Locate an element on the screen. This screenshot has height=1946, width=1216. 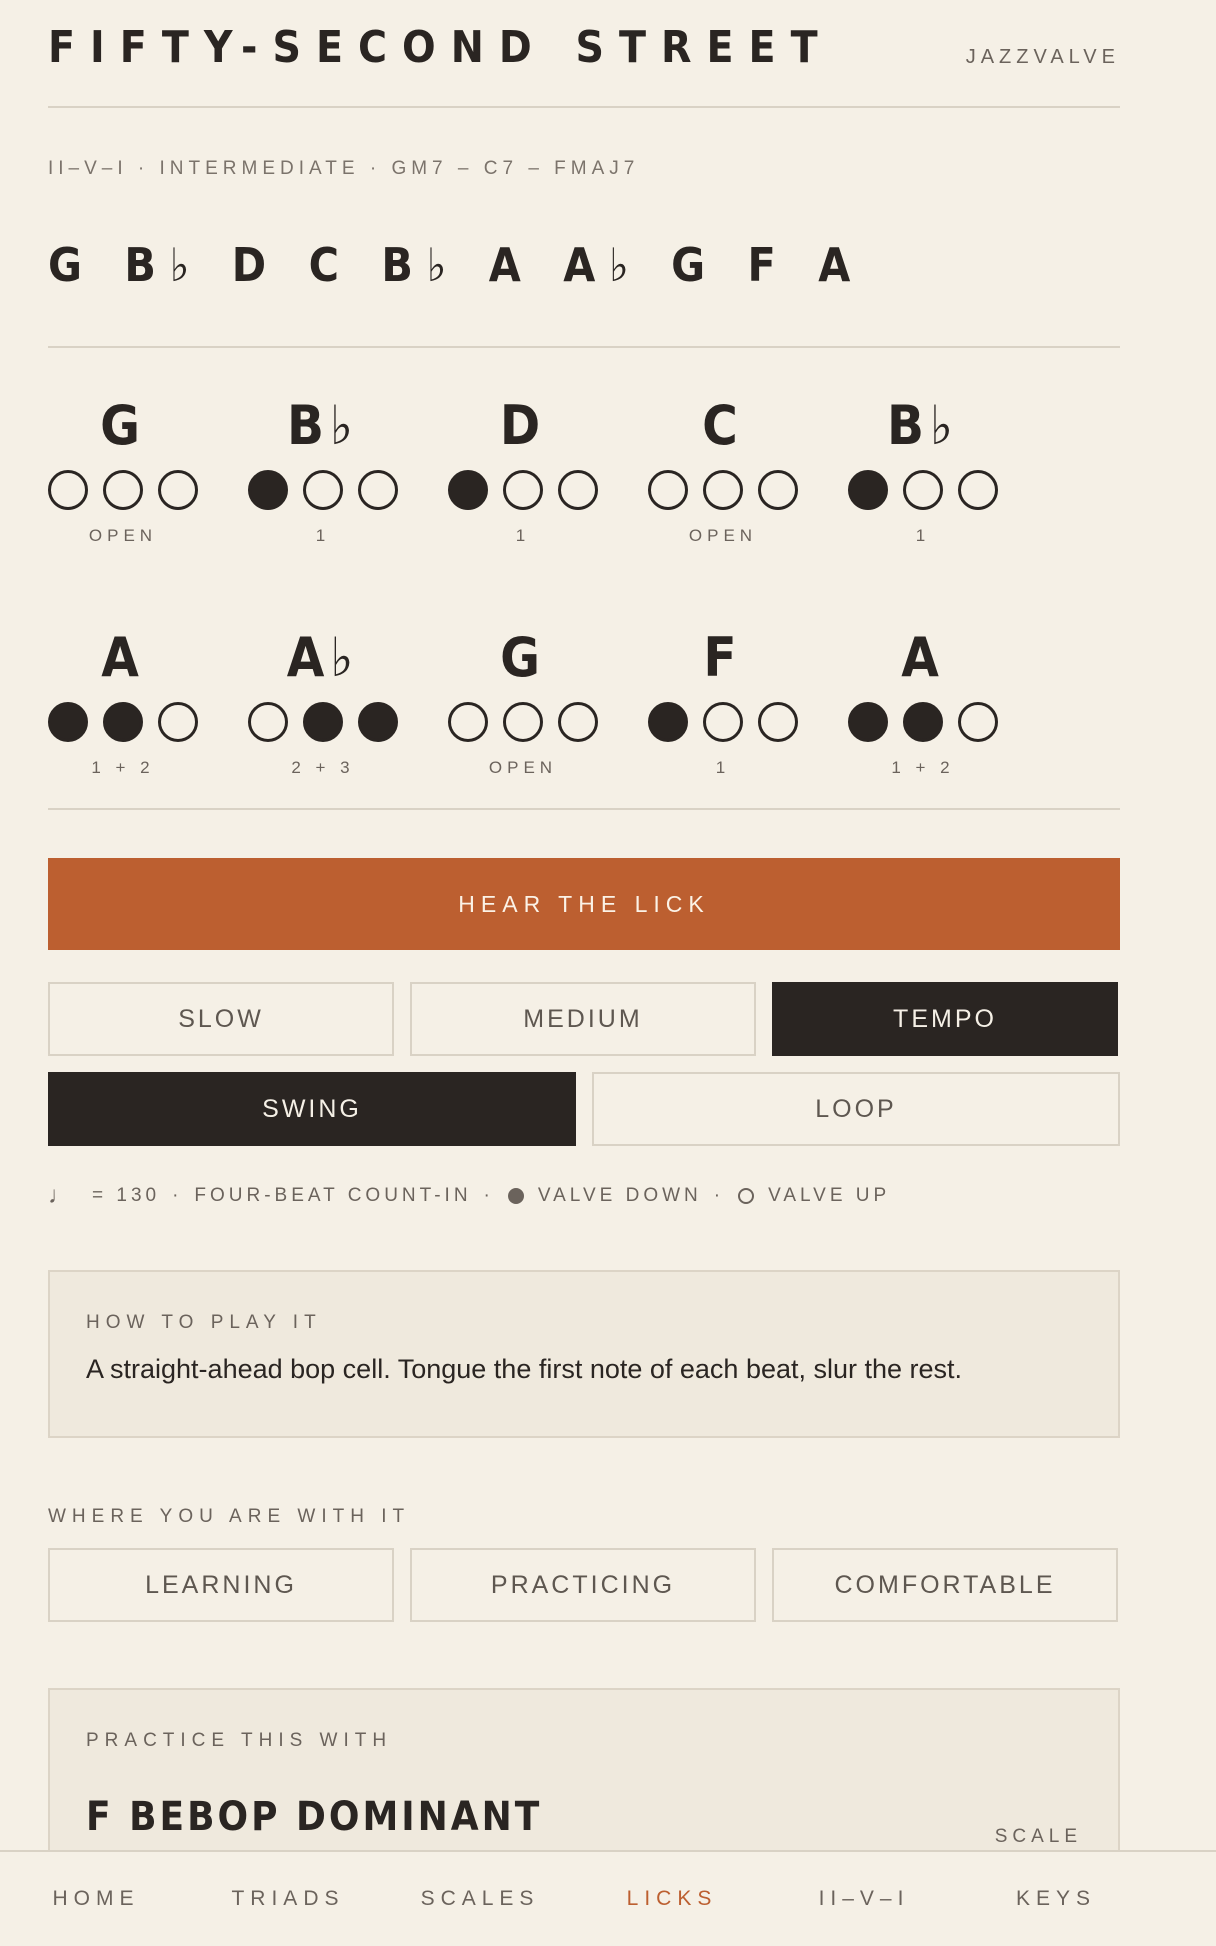
fingering-cell: D1 is located at coordinates (523, 485).